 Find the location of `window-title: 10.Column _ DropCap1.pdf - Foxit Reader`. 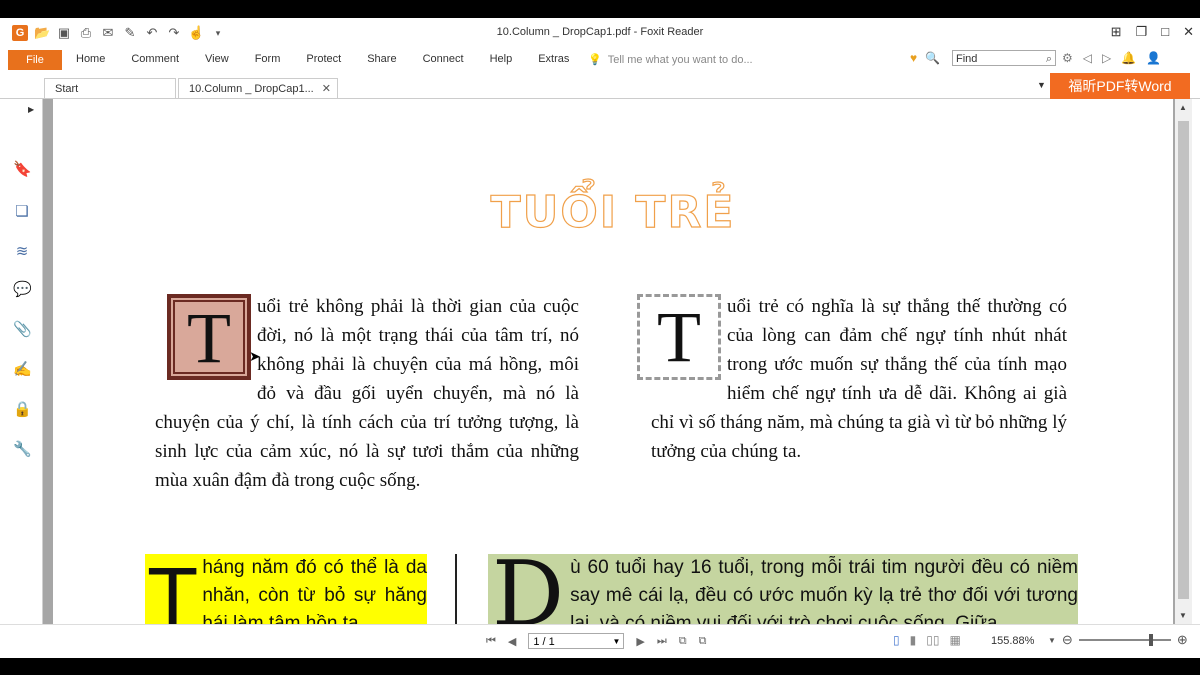

window-title: 10.Column _ DropCap1.pdf - Foxit Reader is located at coordinates (600, 32).